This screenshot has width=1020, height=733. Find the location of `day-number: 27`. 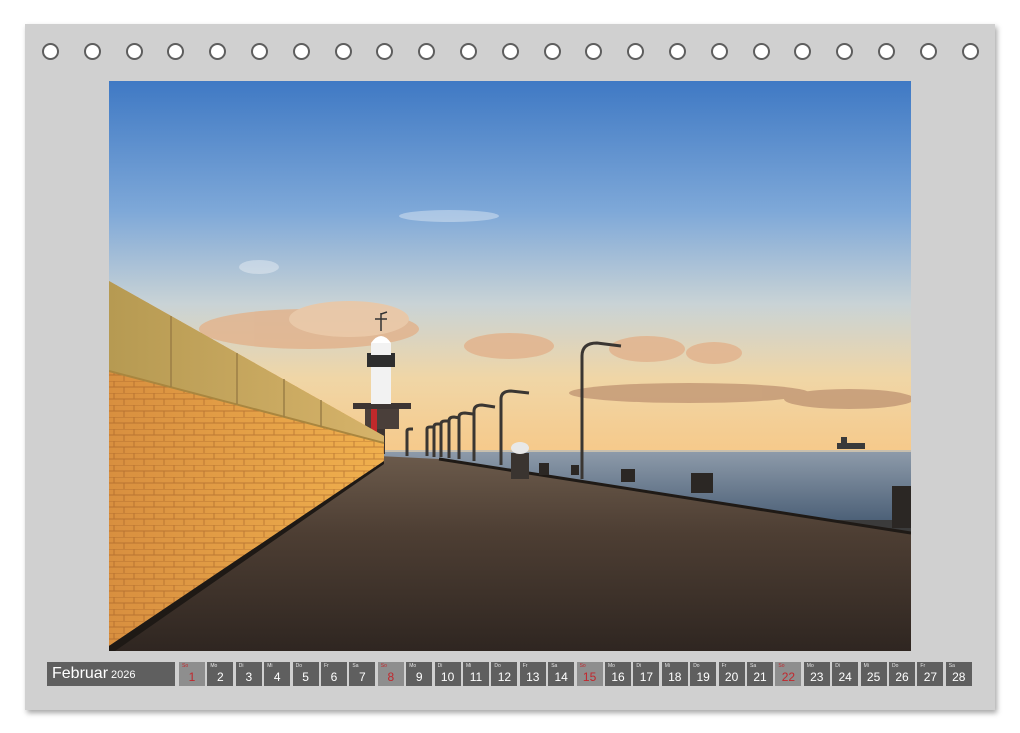

day-number: 27 is located at coordinates (930, 677).